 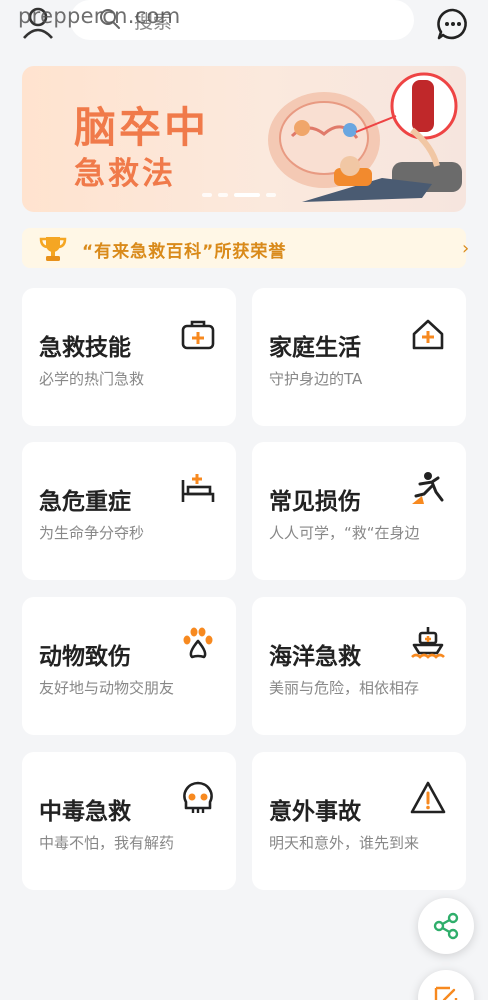 What do you see at coordinates (428, 488) in the screenshot?
I see `falling-person-icon` at bounding box center [428, 488].